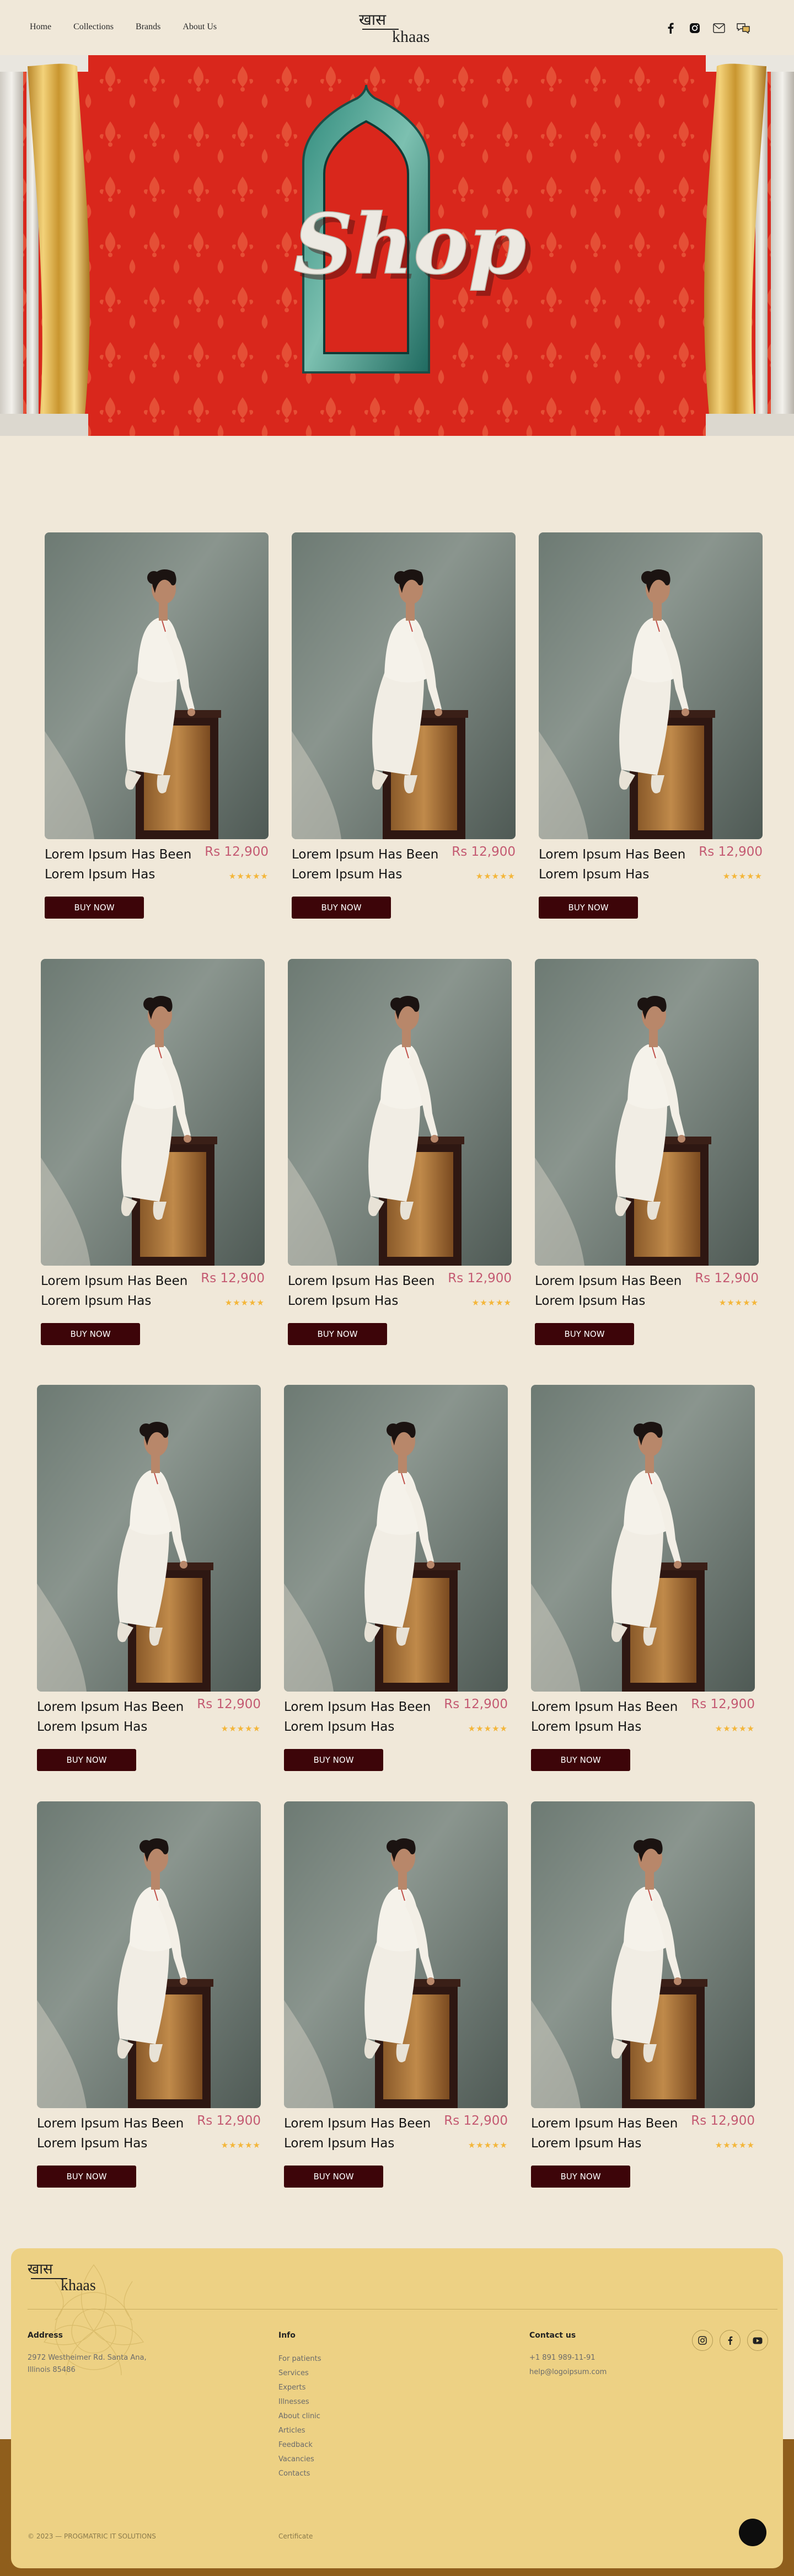 This screenshot has height=2576, width=794. Describe the element at coordinates (299, 2373) in the screenshot. I see `footer-link-services: Services` at that location.